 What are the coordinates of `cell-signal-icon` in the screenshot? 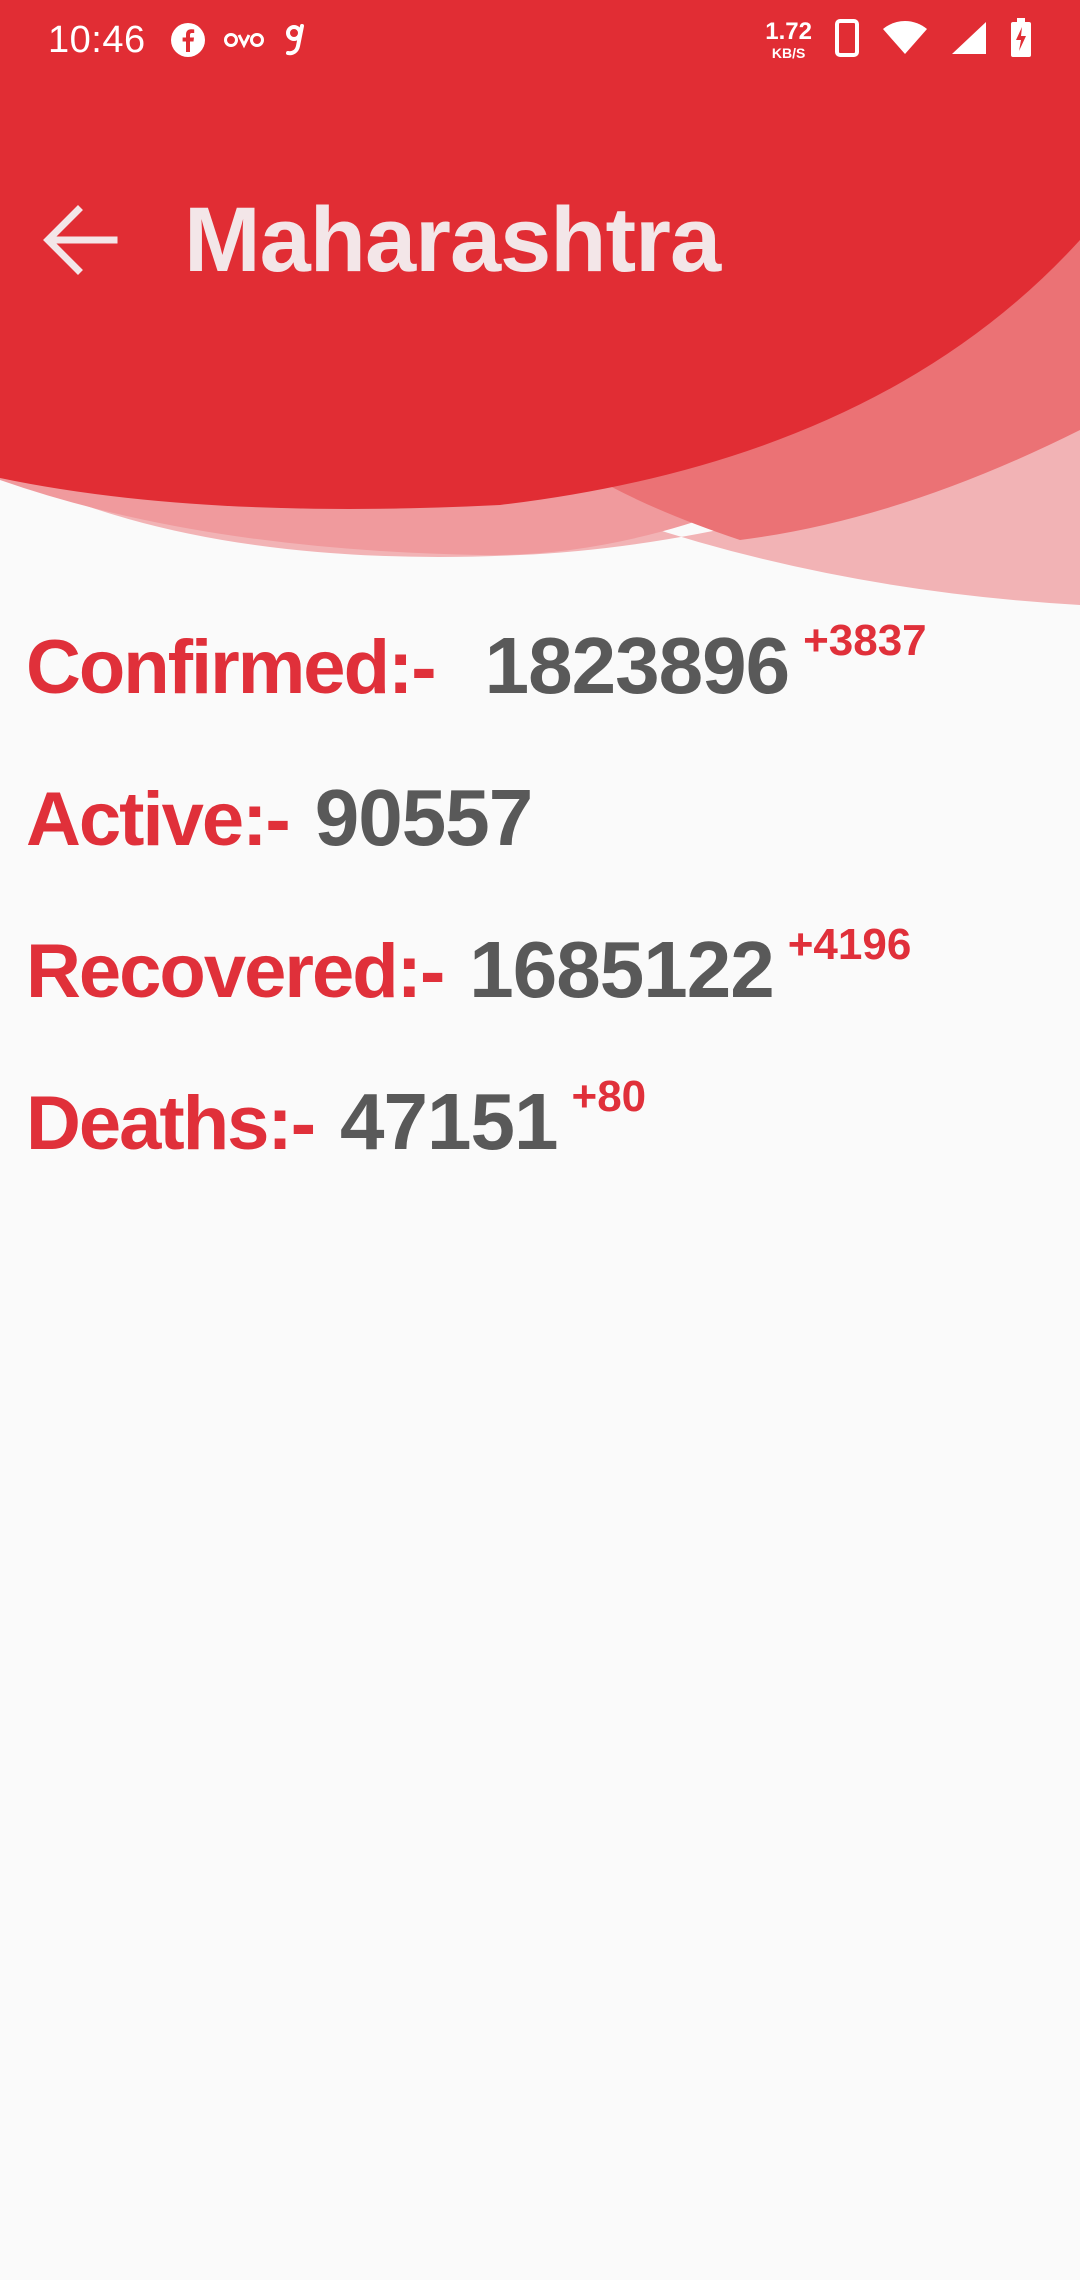 It's located at (969, 40).